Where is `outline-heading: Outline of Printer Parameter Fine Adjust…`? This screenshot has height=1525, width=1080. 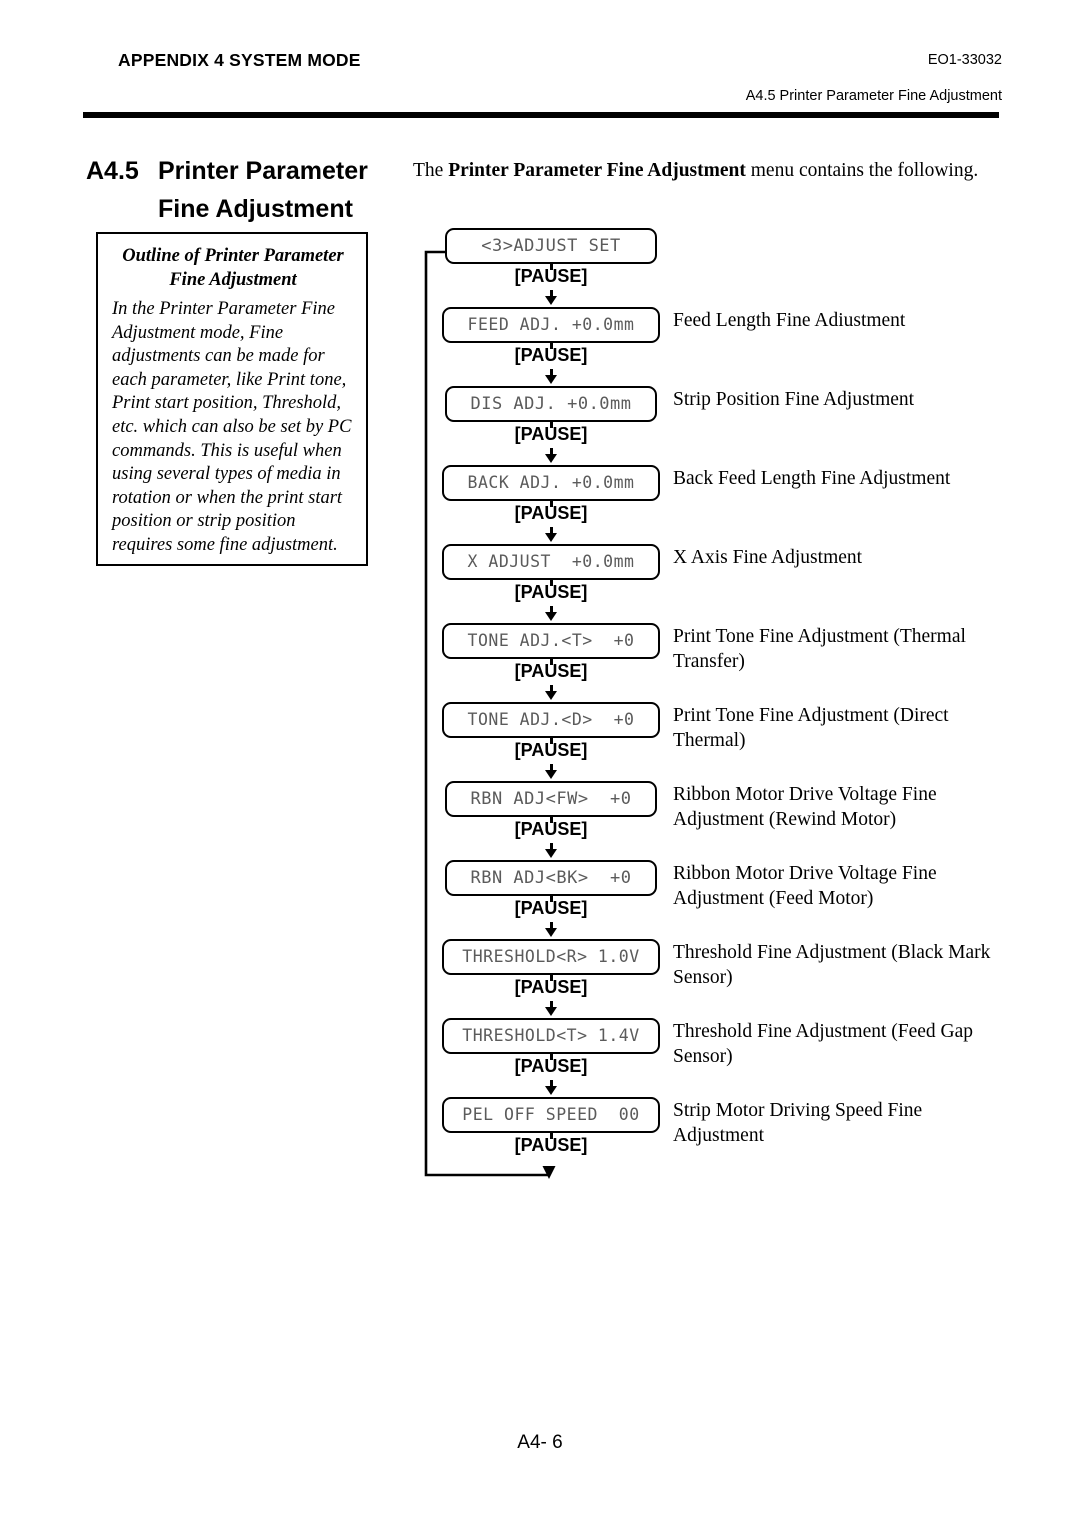
outline-heading: Outline of Printer Parameter Fine Adjust… is located at coordinates (233, 268).